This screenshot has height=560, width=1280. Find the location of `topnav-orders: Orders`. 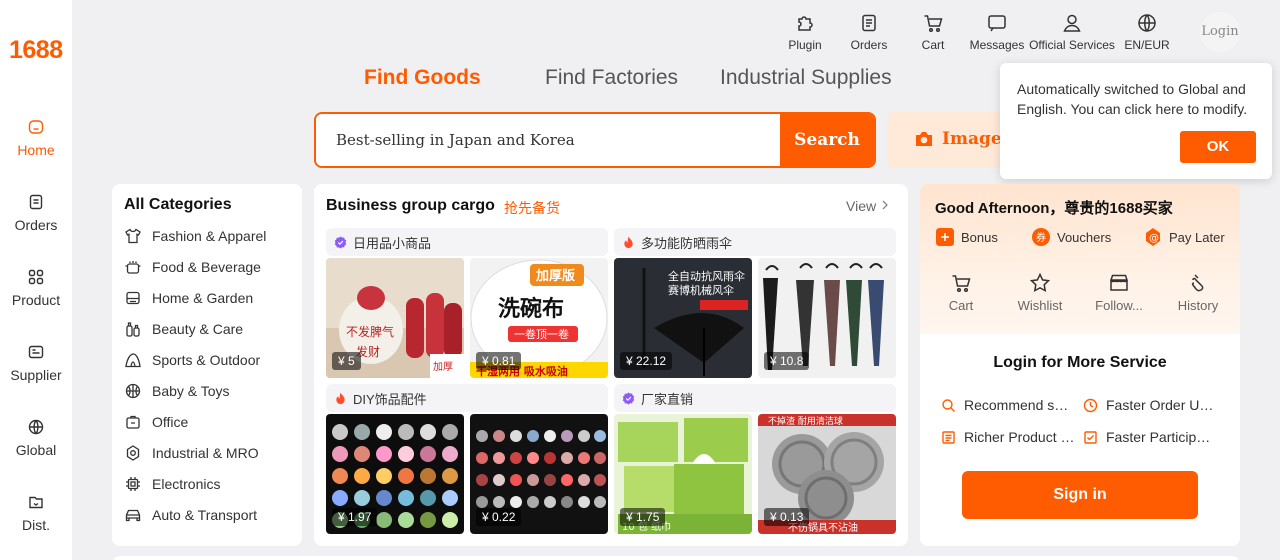

topnav-orders: Orders is located at coordinates (869, 32).